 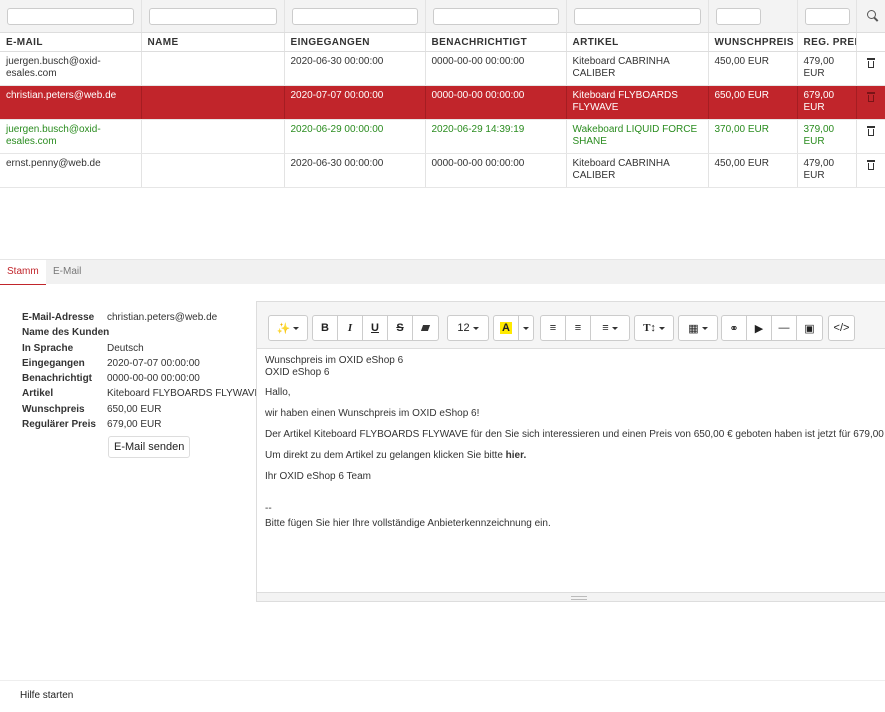 I want to click on video-icon: ▶, so click(x=759, y=328).